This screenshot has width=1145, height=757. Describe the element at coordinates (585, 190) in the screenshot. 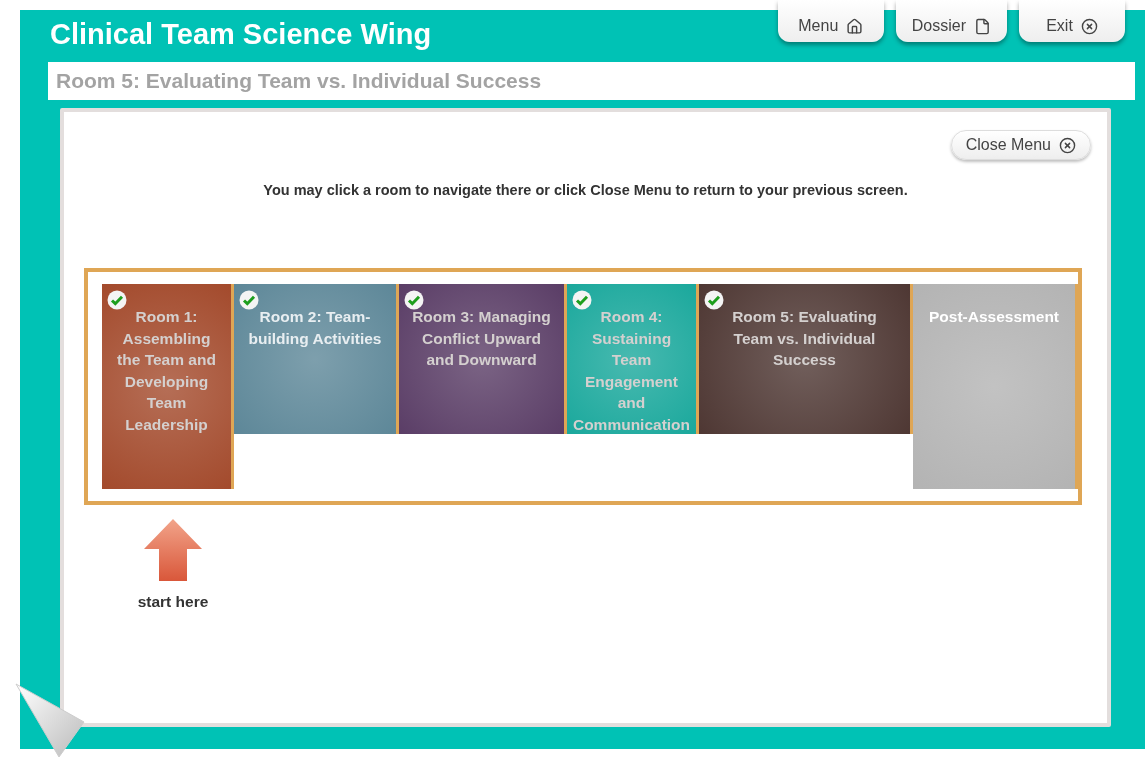

I see `instruction-text: You may click a room to navigate there or click Close Menu to return to your previous screen.` at that location.